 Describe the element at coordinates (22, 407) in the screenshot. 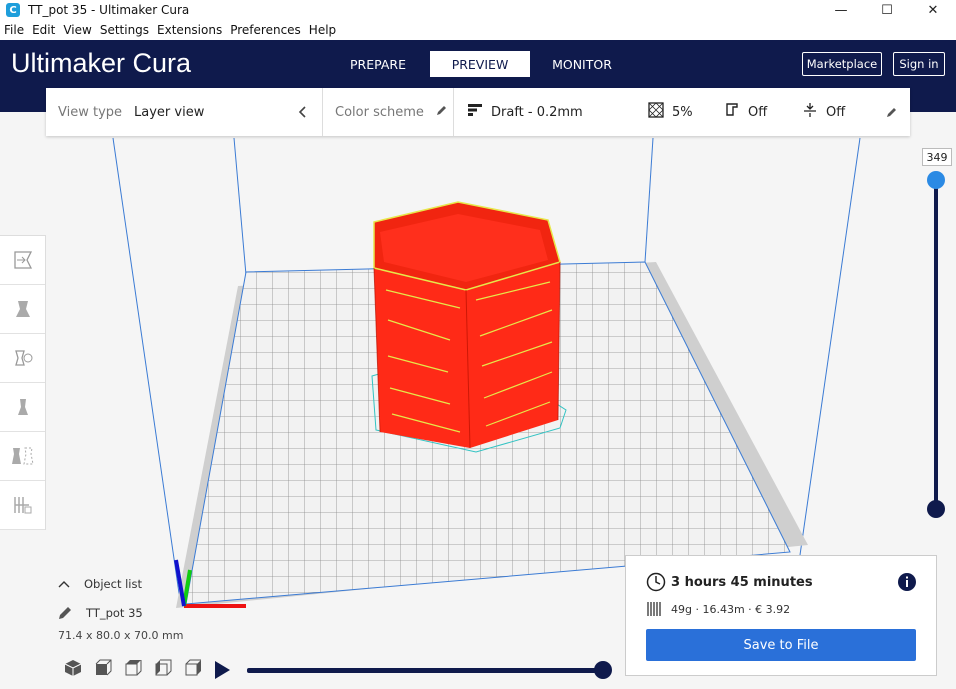

I see `mirror-tool-button` at that location.